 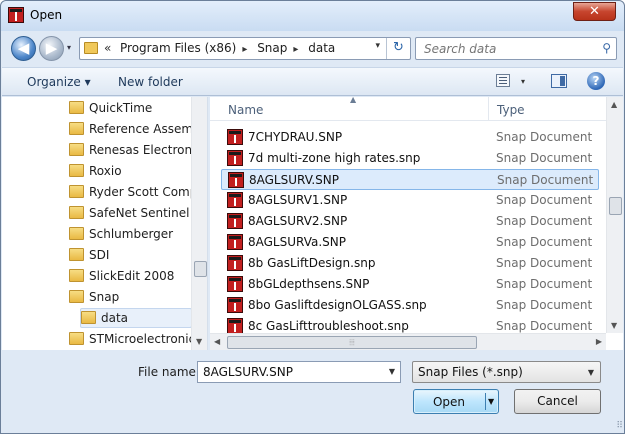 I want to click on nav-item-safenet-sentinel: SafeNet Sentinel, so click(x=97, y=213).